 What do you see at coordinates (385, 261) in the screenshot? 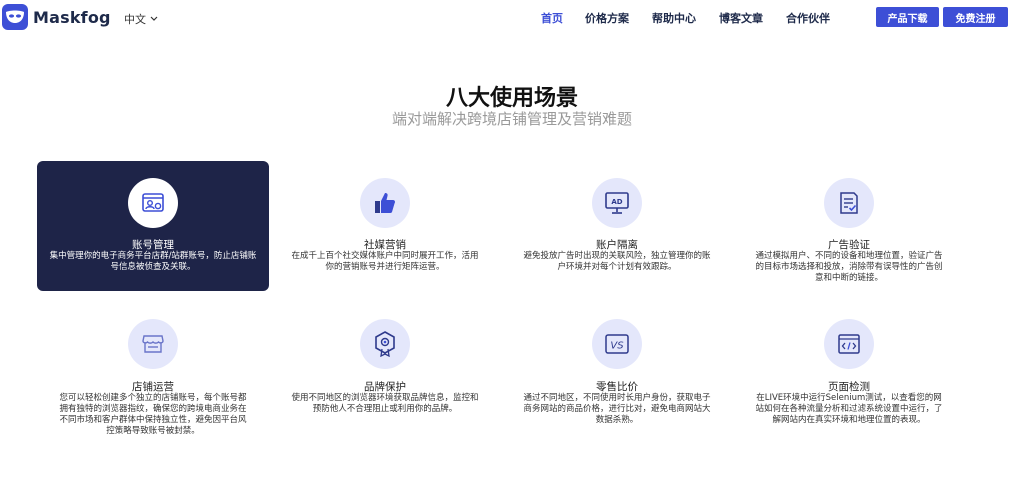
I see `card-description: 在成千上百个社交媒体账户中同时展开工作，活用你的营销账号并进行矩阵运营。` at bounding box center [385, 261].